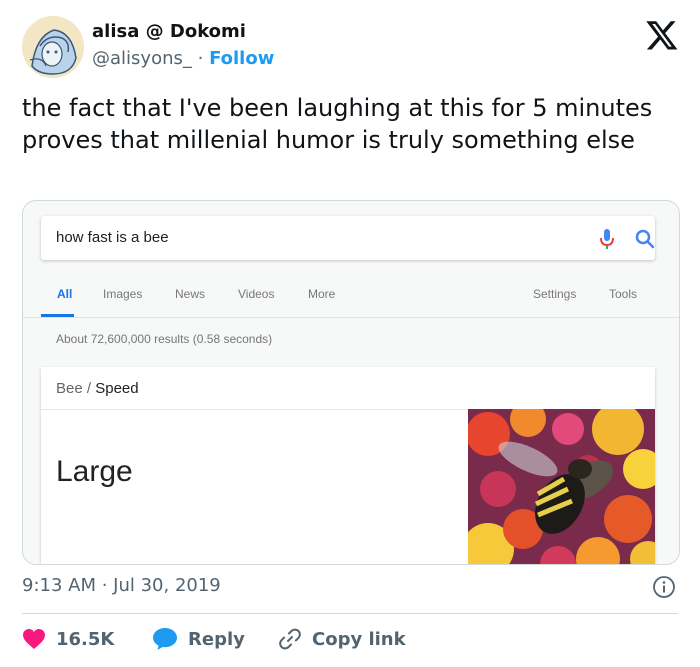 The image size is (700, 667). What do you see at coordinates (57, 315) in the screenshot?
I see `active-tab-indicator` at bounding box center [57, 315].